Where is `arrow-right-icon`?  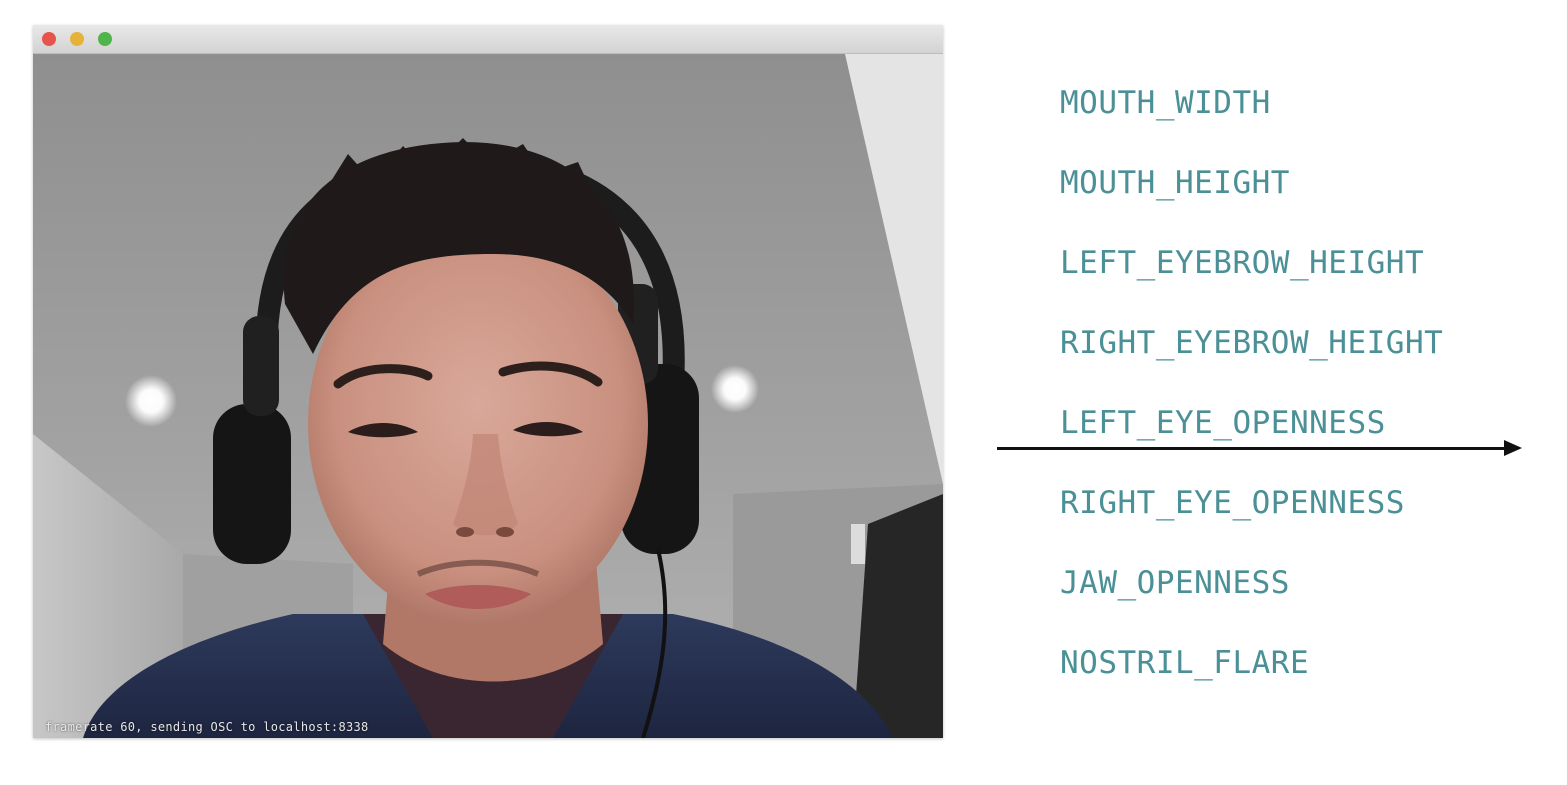 arrow-right-icon is located at coordinates (1513, 448).